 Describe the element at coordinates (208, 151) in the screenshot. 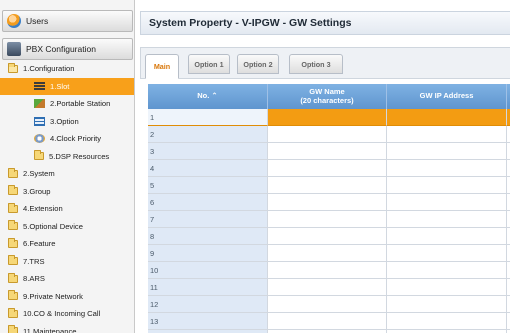

I see `row-number-cell: 3` at that location.